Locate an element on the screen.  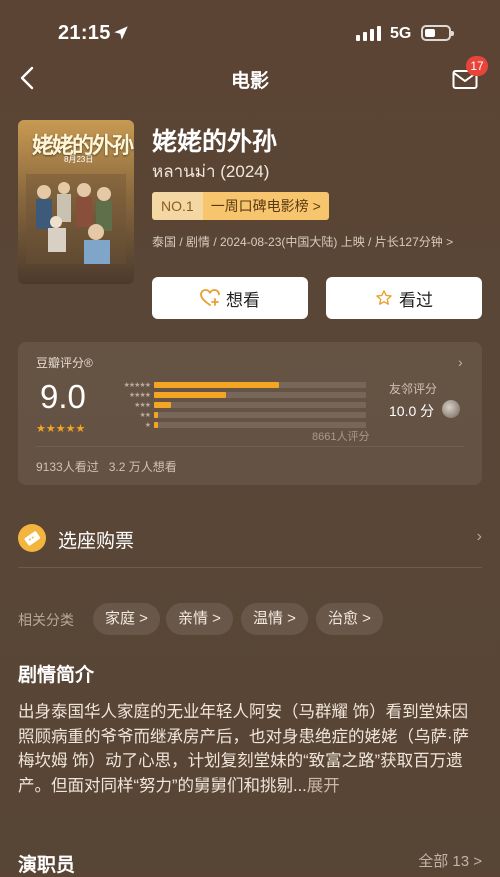
watched-button: 看过 is located at coordinates (404, 298).